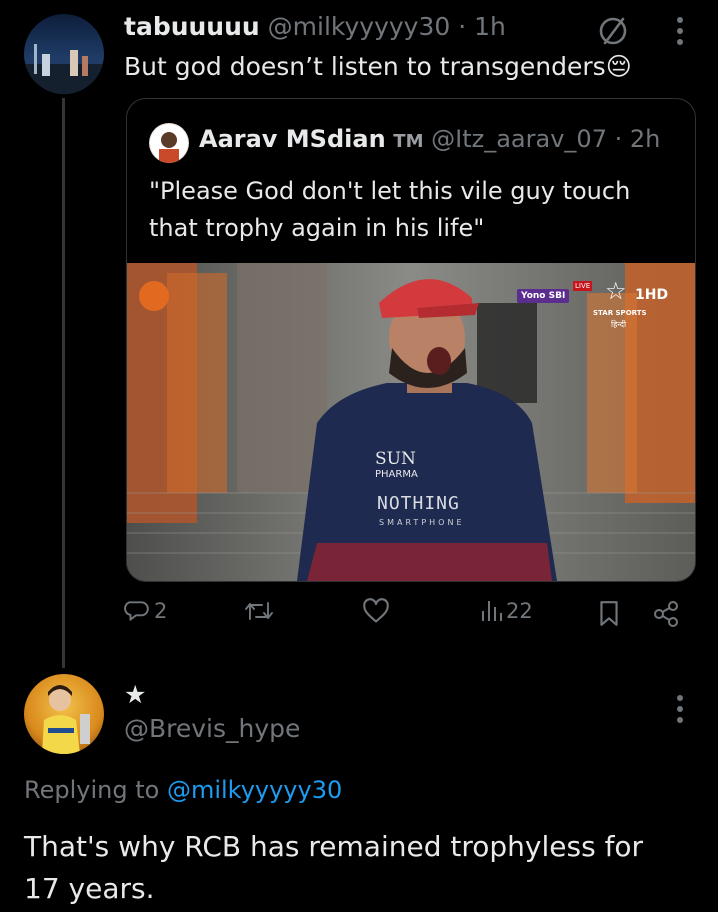 Image resolution: width=718 pixels, height=912 pixels. I want to click on views-chart-icon, so click(492, 611).